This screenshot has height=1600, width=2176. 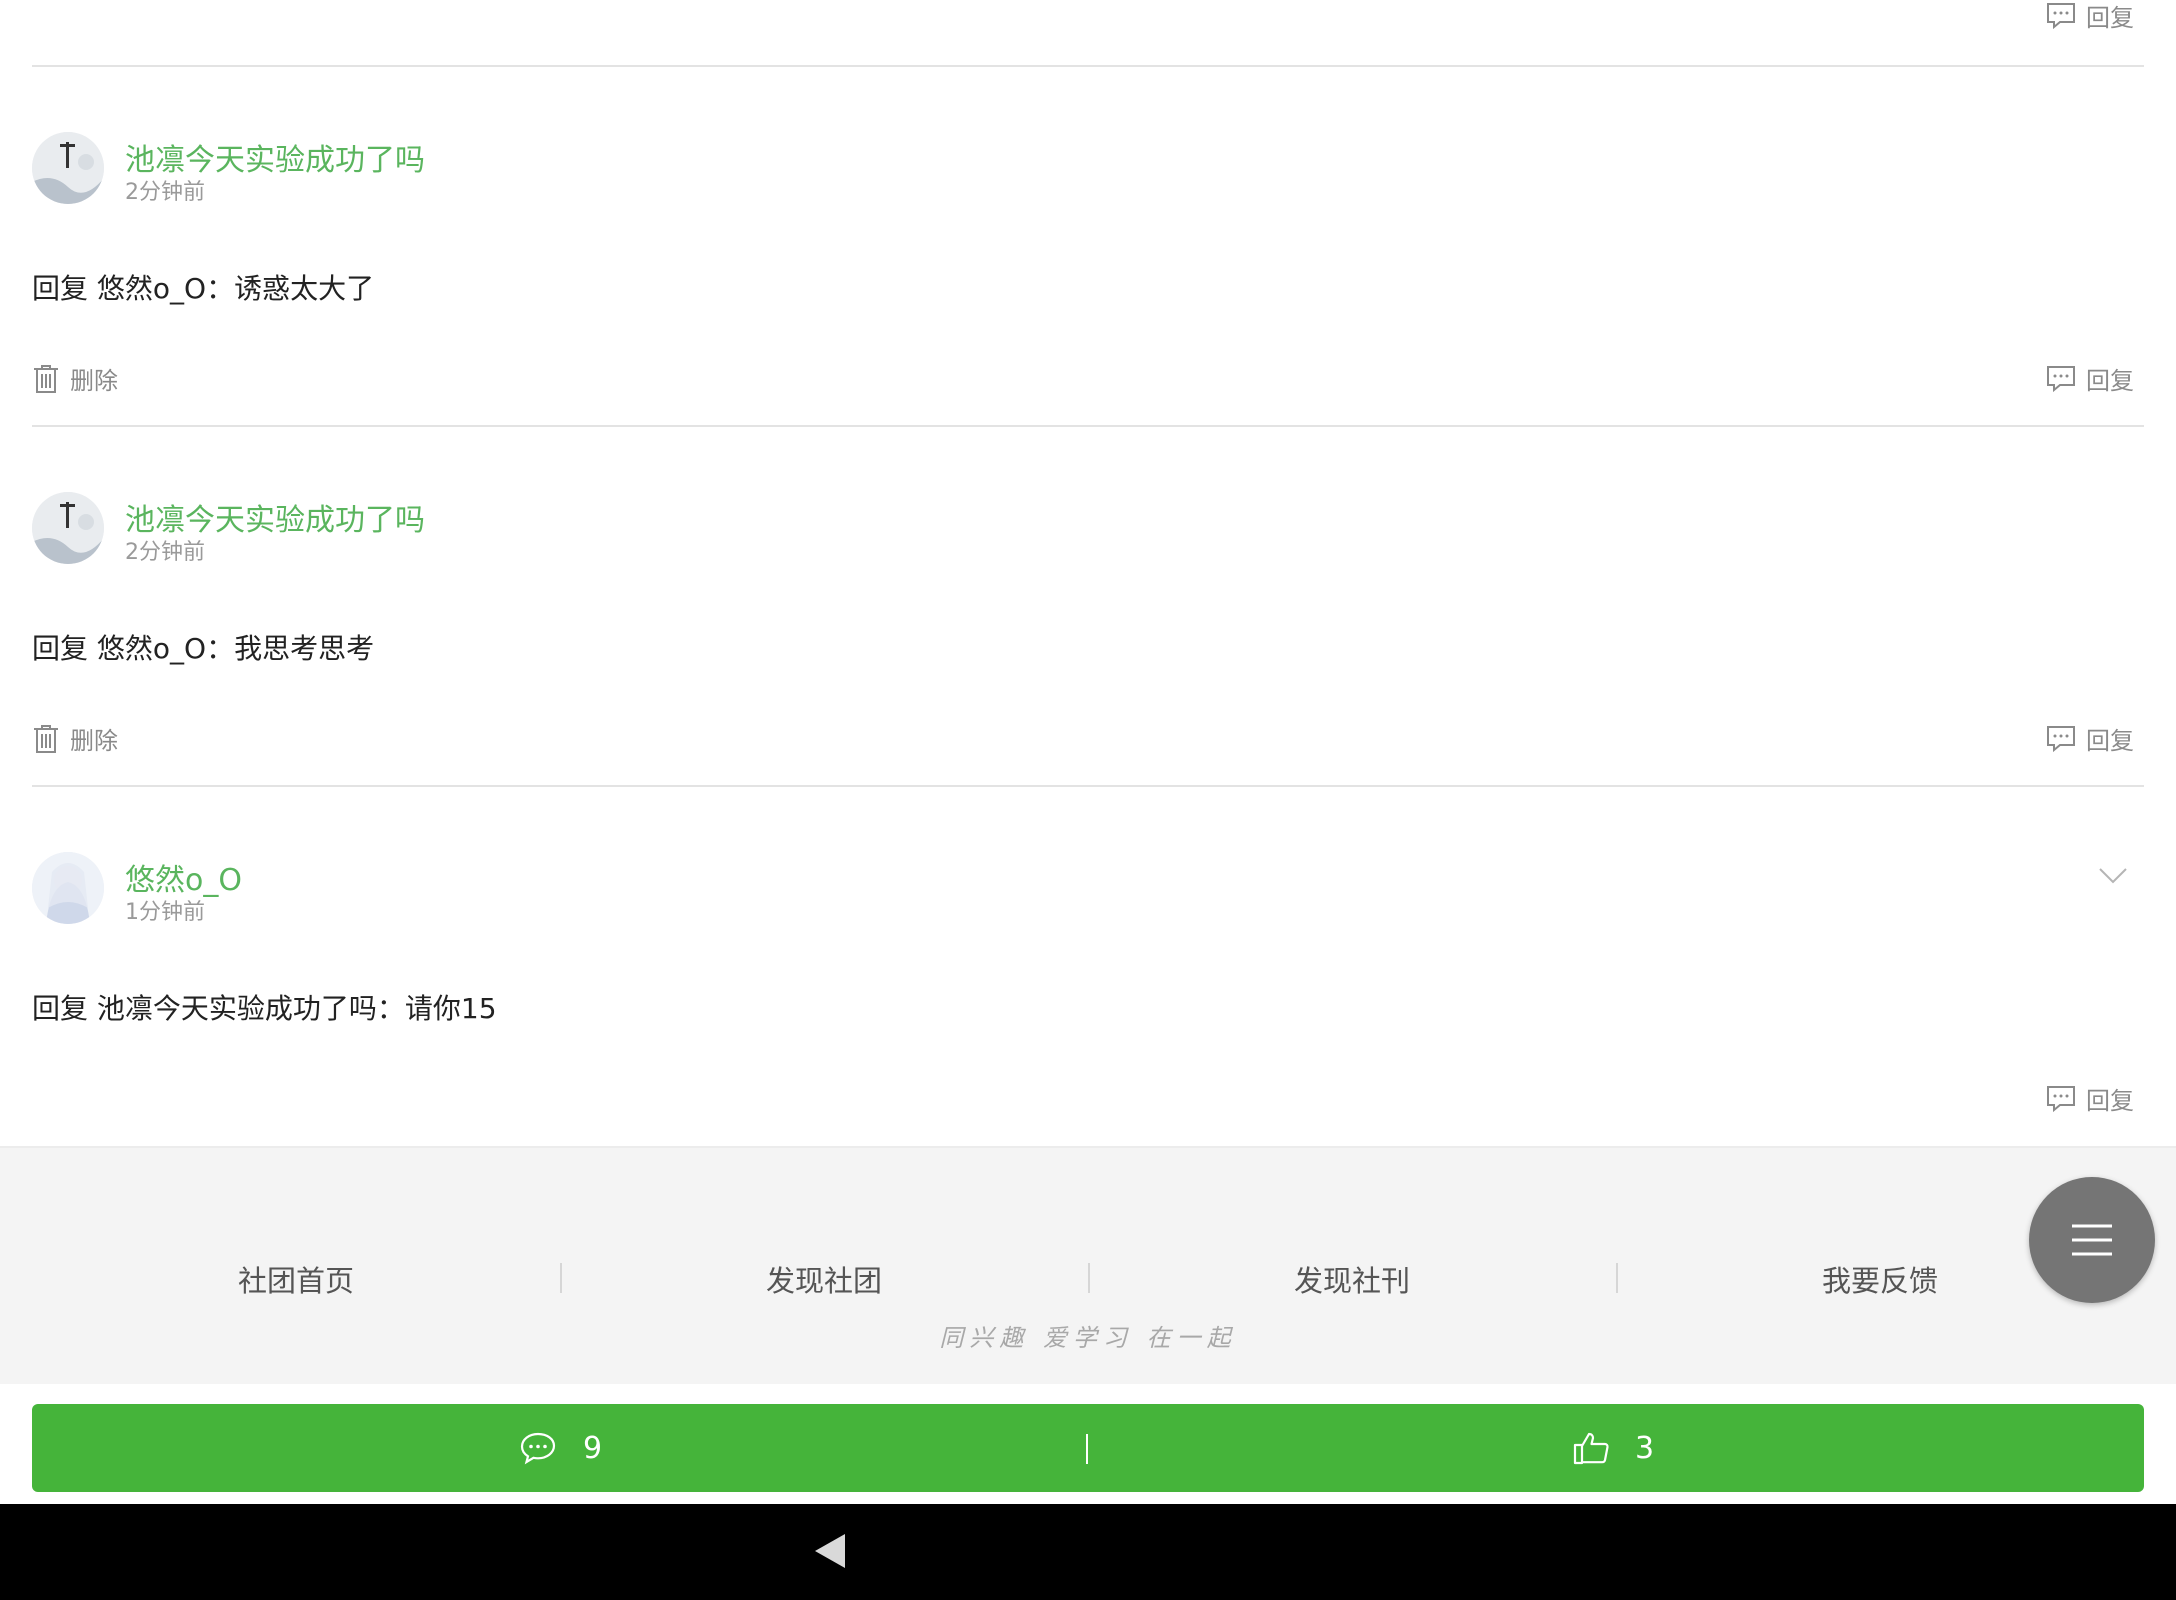 What do you see at coordinates (264, 1008) in the screenshot?
I see `comment-content: 回复 池凛今天实验成功了吗：请你15` at bounding box center [264, 1008].